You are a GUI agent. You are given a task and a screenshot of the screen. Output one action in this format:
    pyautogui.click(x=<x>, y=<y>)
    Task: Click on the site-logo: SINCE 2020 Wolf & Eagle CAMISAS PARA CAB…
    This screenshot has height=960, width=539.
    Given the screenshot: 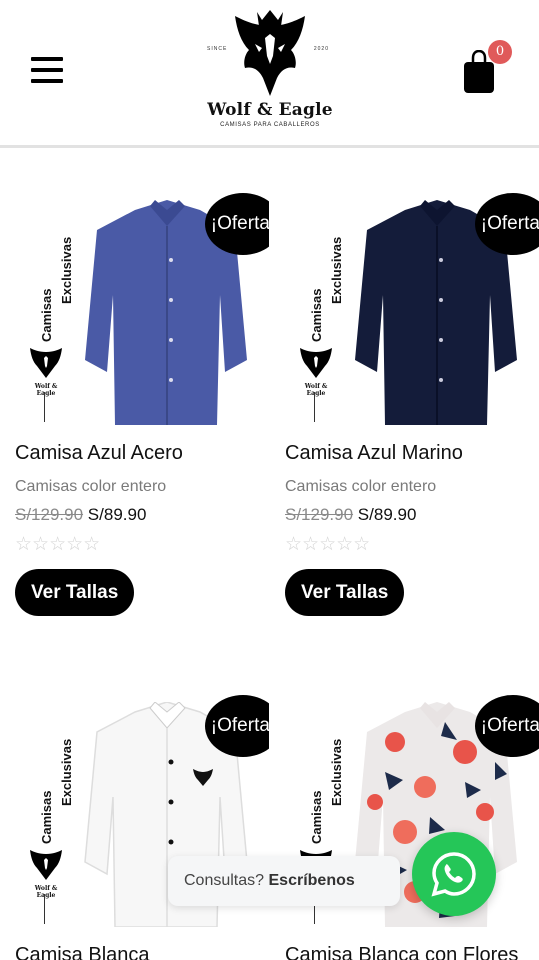 What is the action you would take?
    pyautogui.click(x=270, y=73)
    